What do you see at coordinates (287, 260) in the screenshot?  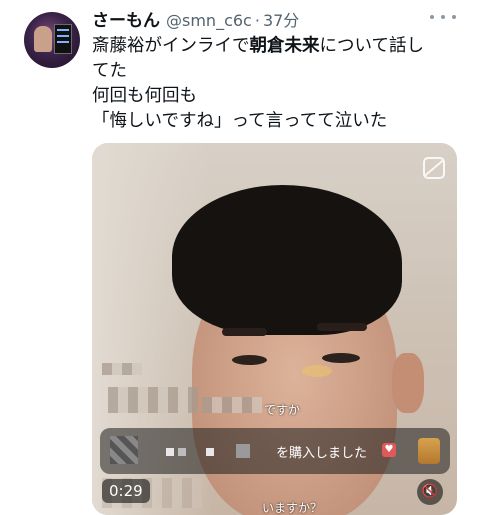 I see `person-hair` at bounding box center [287, 260].